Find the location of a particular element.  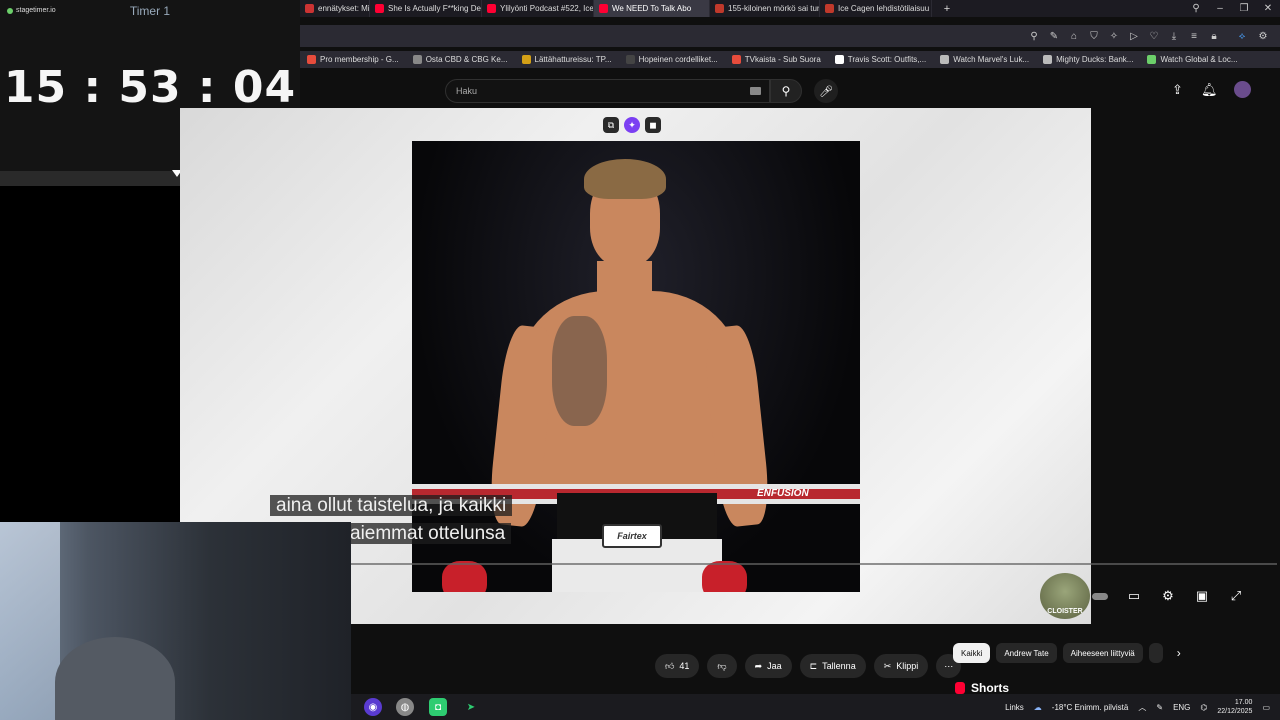

shield-icon: ⛉ is located at coordinates (1094, 36).